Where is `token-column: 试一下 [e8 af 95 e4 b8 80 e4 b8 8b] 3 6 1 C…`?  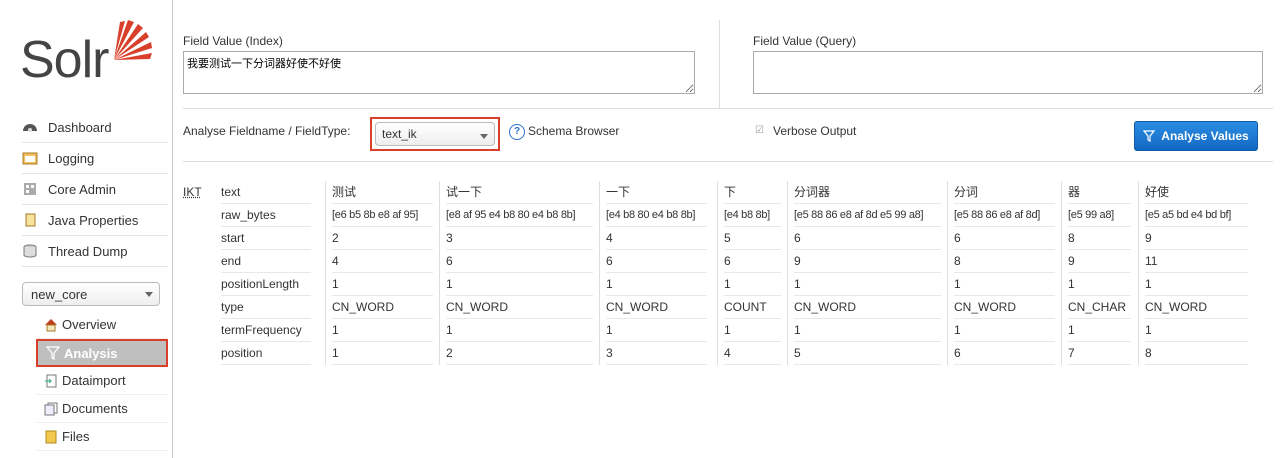
token-column: 试一下 [e8 af 95 e4 b8 80 e4 b8 8b] 3 6 1 C… is located at coordinates (516, 273).